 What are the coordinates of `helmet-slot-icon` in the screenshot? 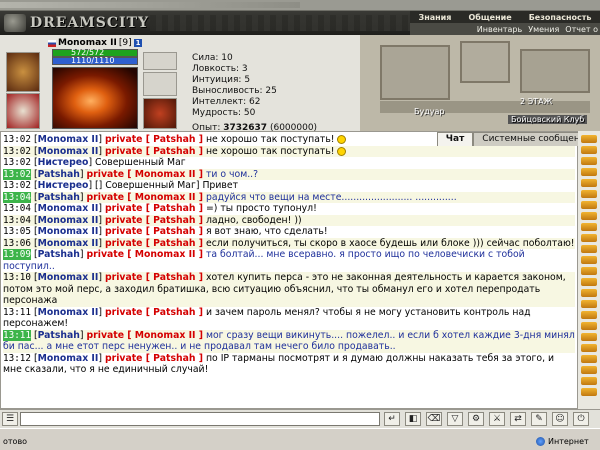 It's located at (23, 72).